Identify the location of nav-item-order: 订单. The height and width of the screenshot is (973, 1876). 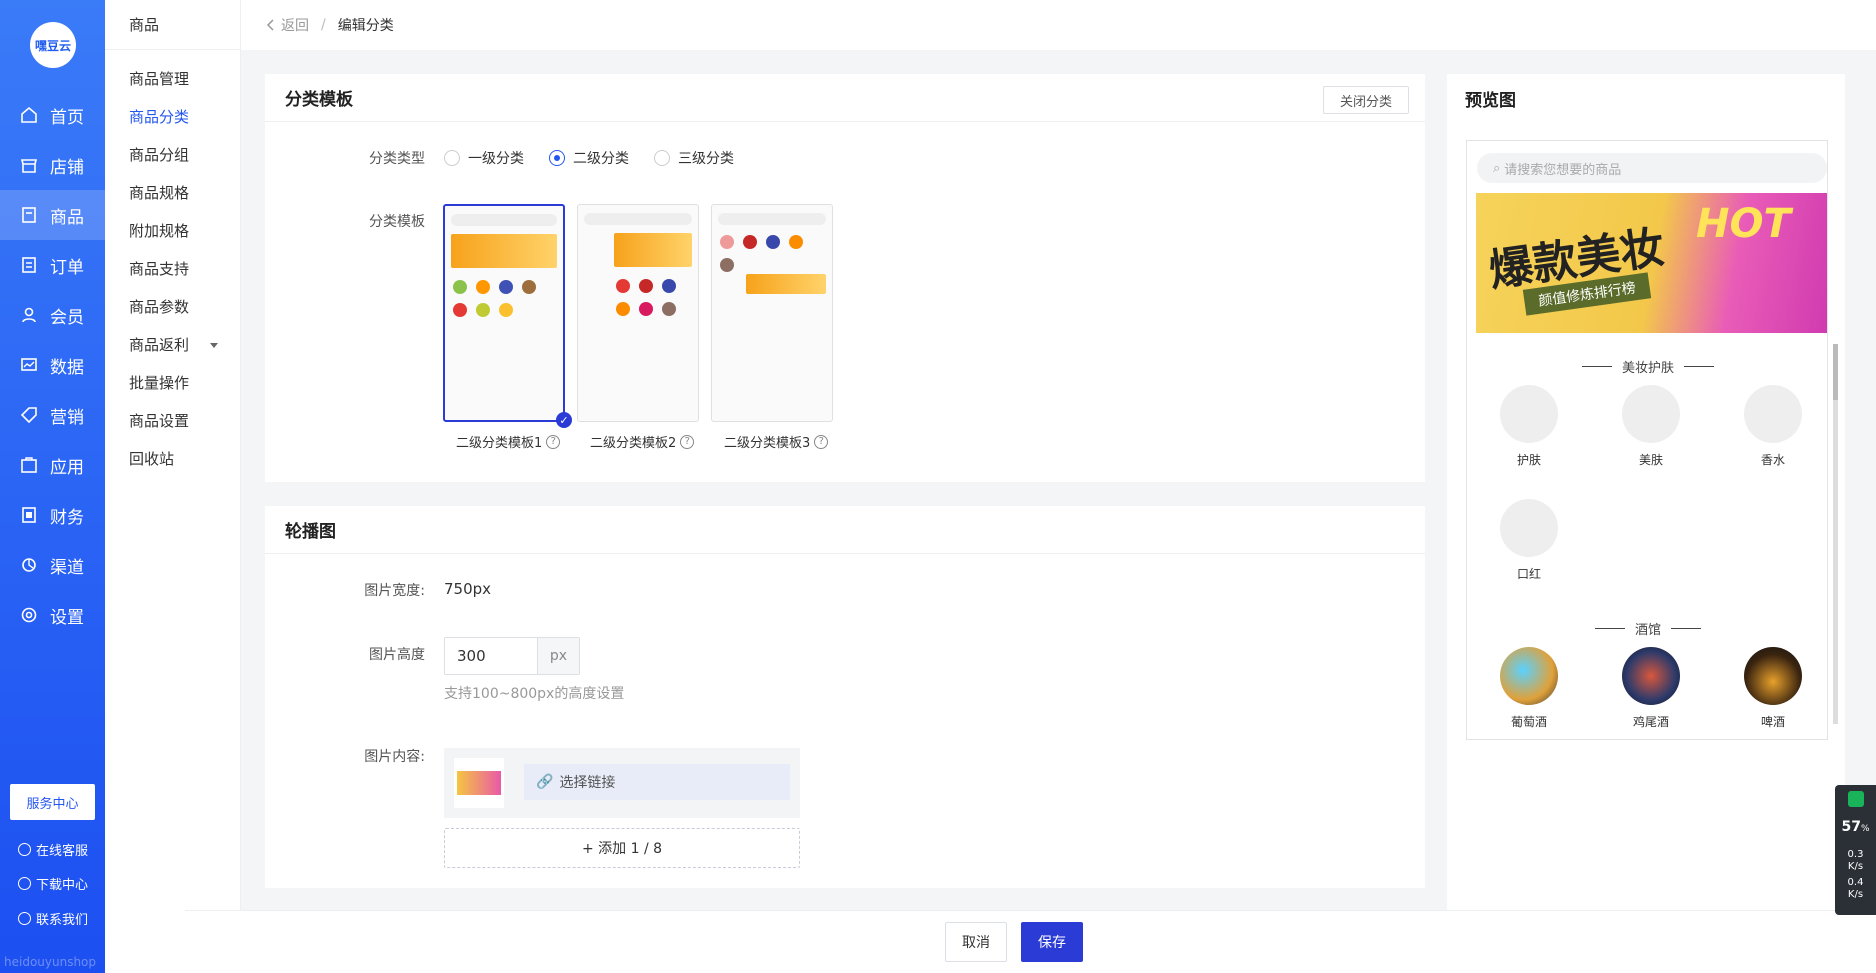
(52, 265).